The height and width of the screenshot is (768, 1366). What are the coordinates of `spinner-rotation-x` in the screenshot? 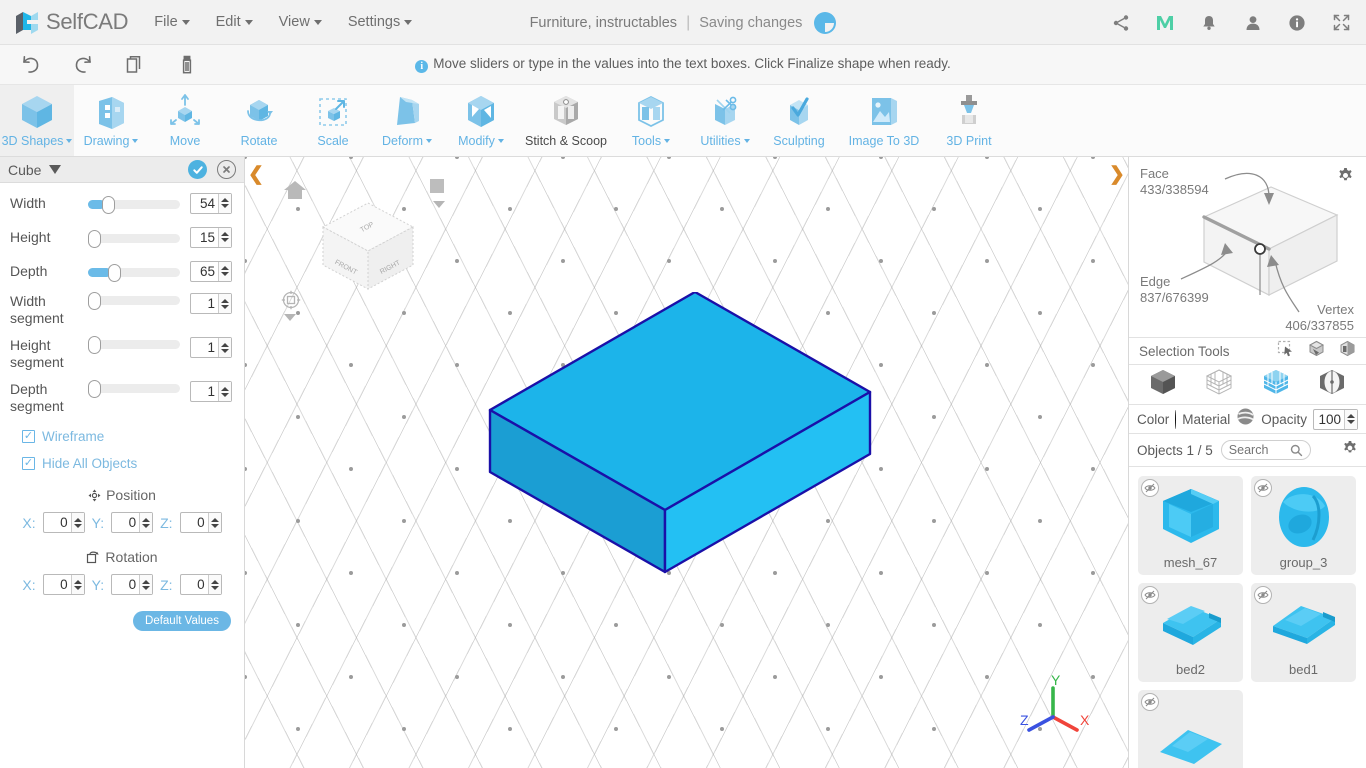 It's located at (77, 584).